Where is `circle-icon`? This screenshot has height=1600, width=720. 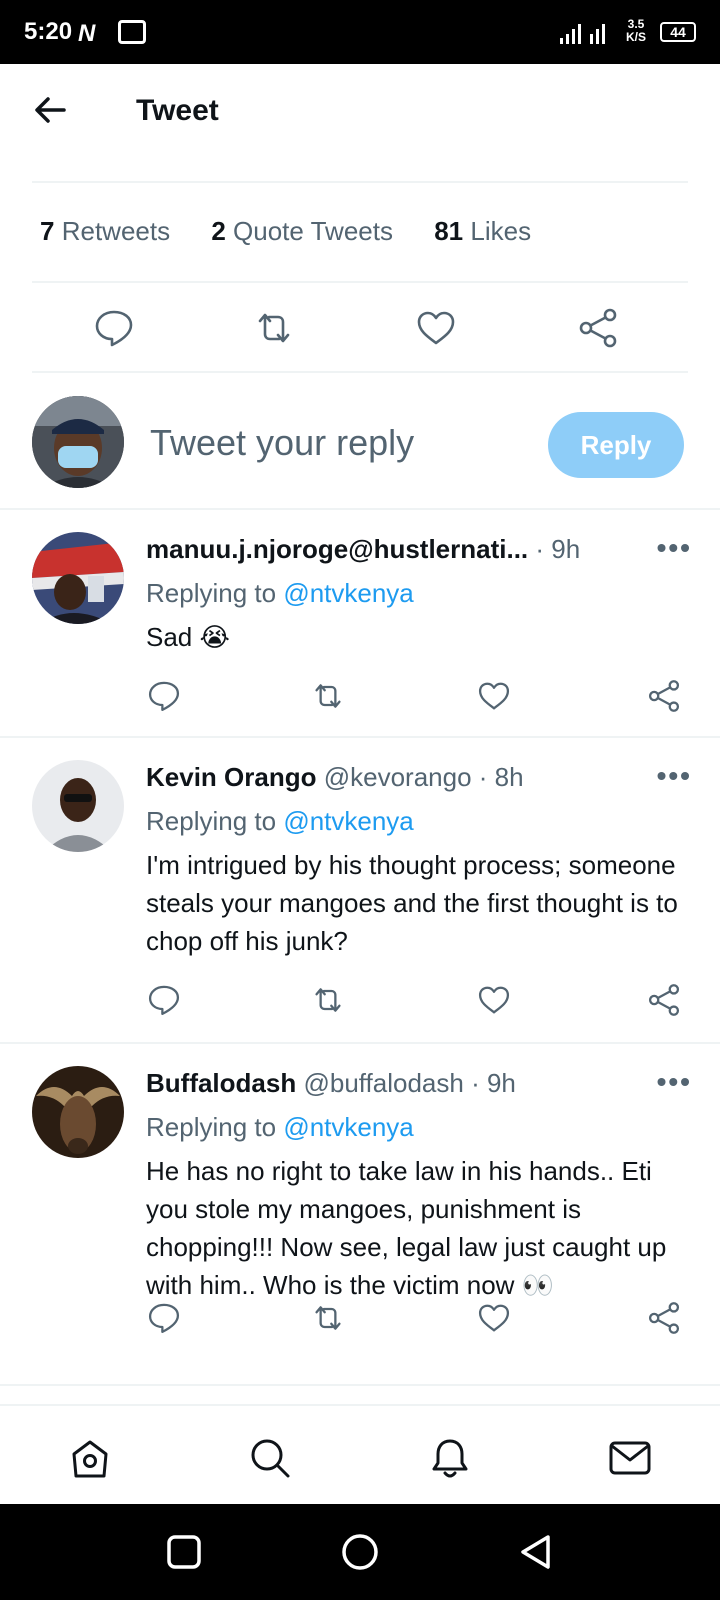
circle-icon is located at coordinates (360, 1552).